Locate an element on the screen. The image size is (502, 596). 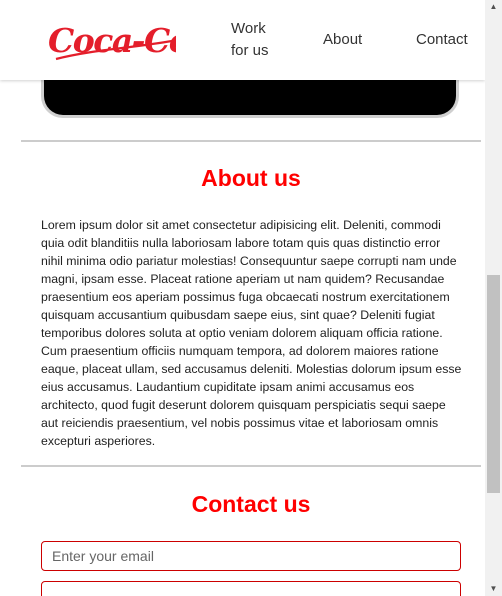
email-input is located at coordinates (251, 556).